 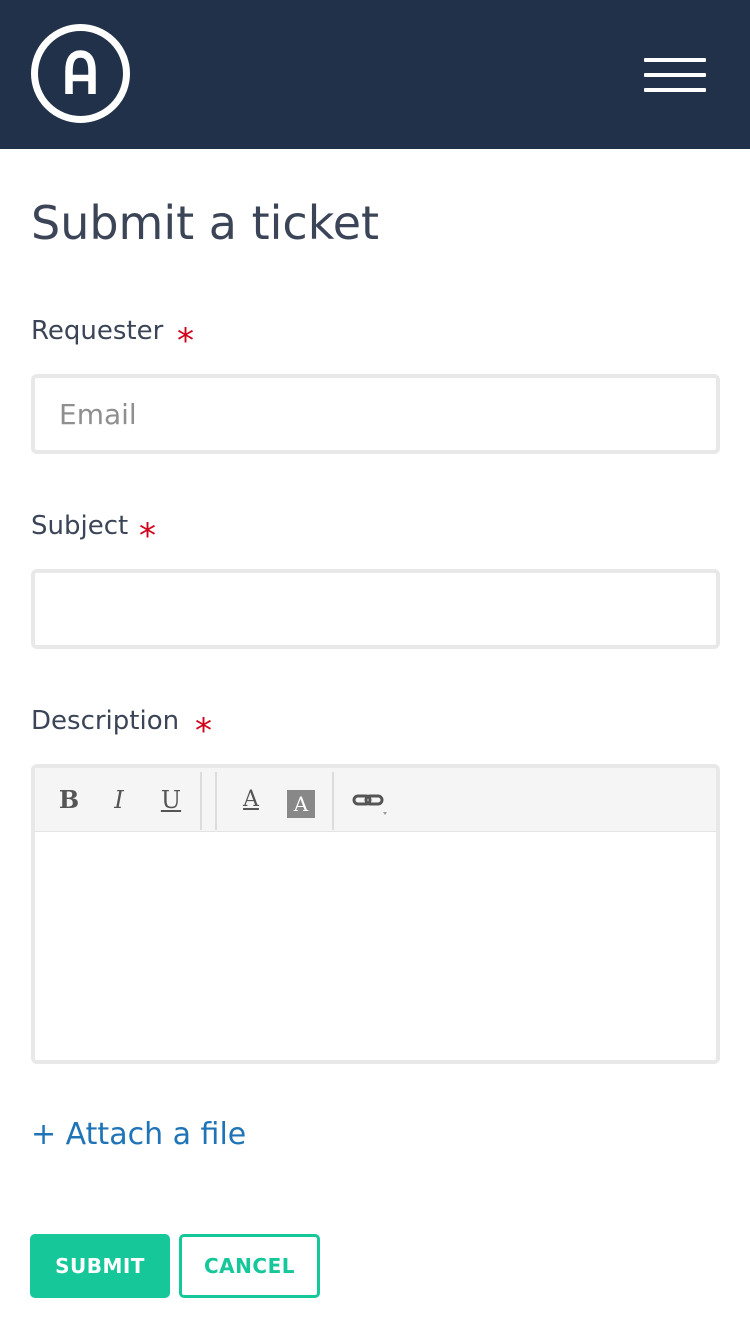 I want to click on circle-a-logo-icon, so click(x=80, y=72).